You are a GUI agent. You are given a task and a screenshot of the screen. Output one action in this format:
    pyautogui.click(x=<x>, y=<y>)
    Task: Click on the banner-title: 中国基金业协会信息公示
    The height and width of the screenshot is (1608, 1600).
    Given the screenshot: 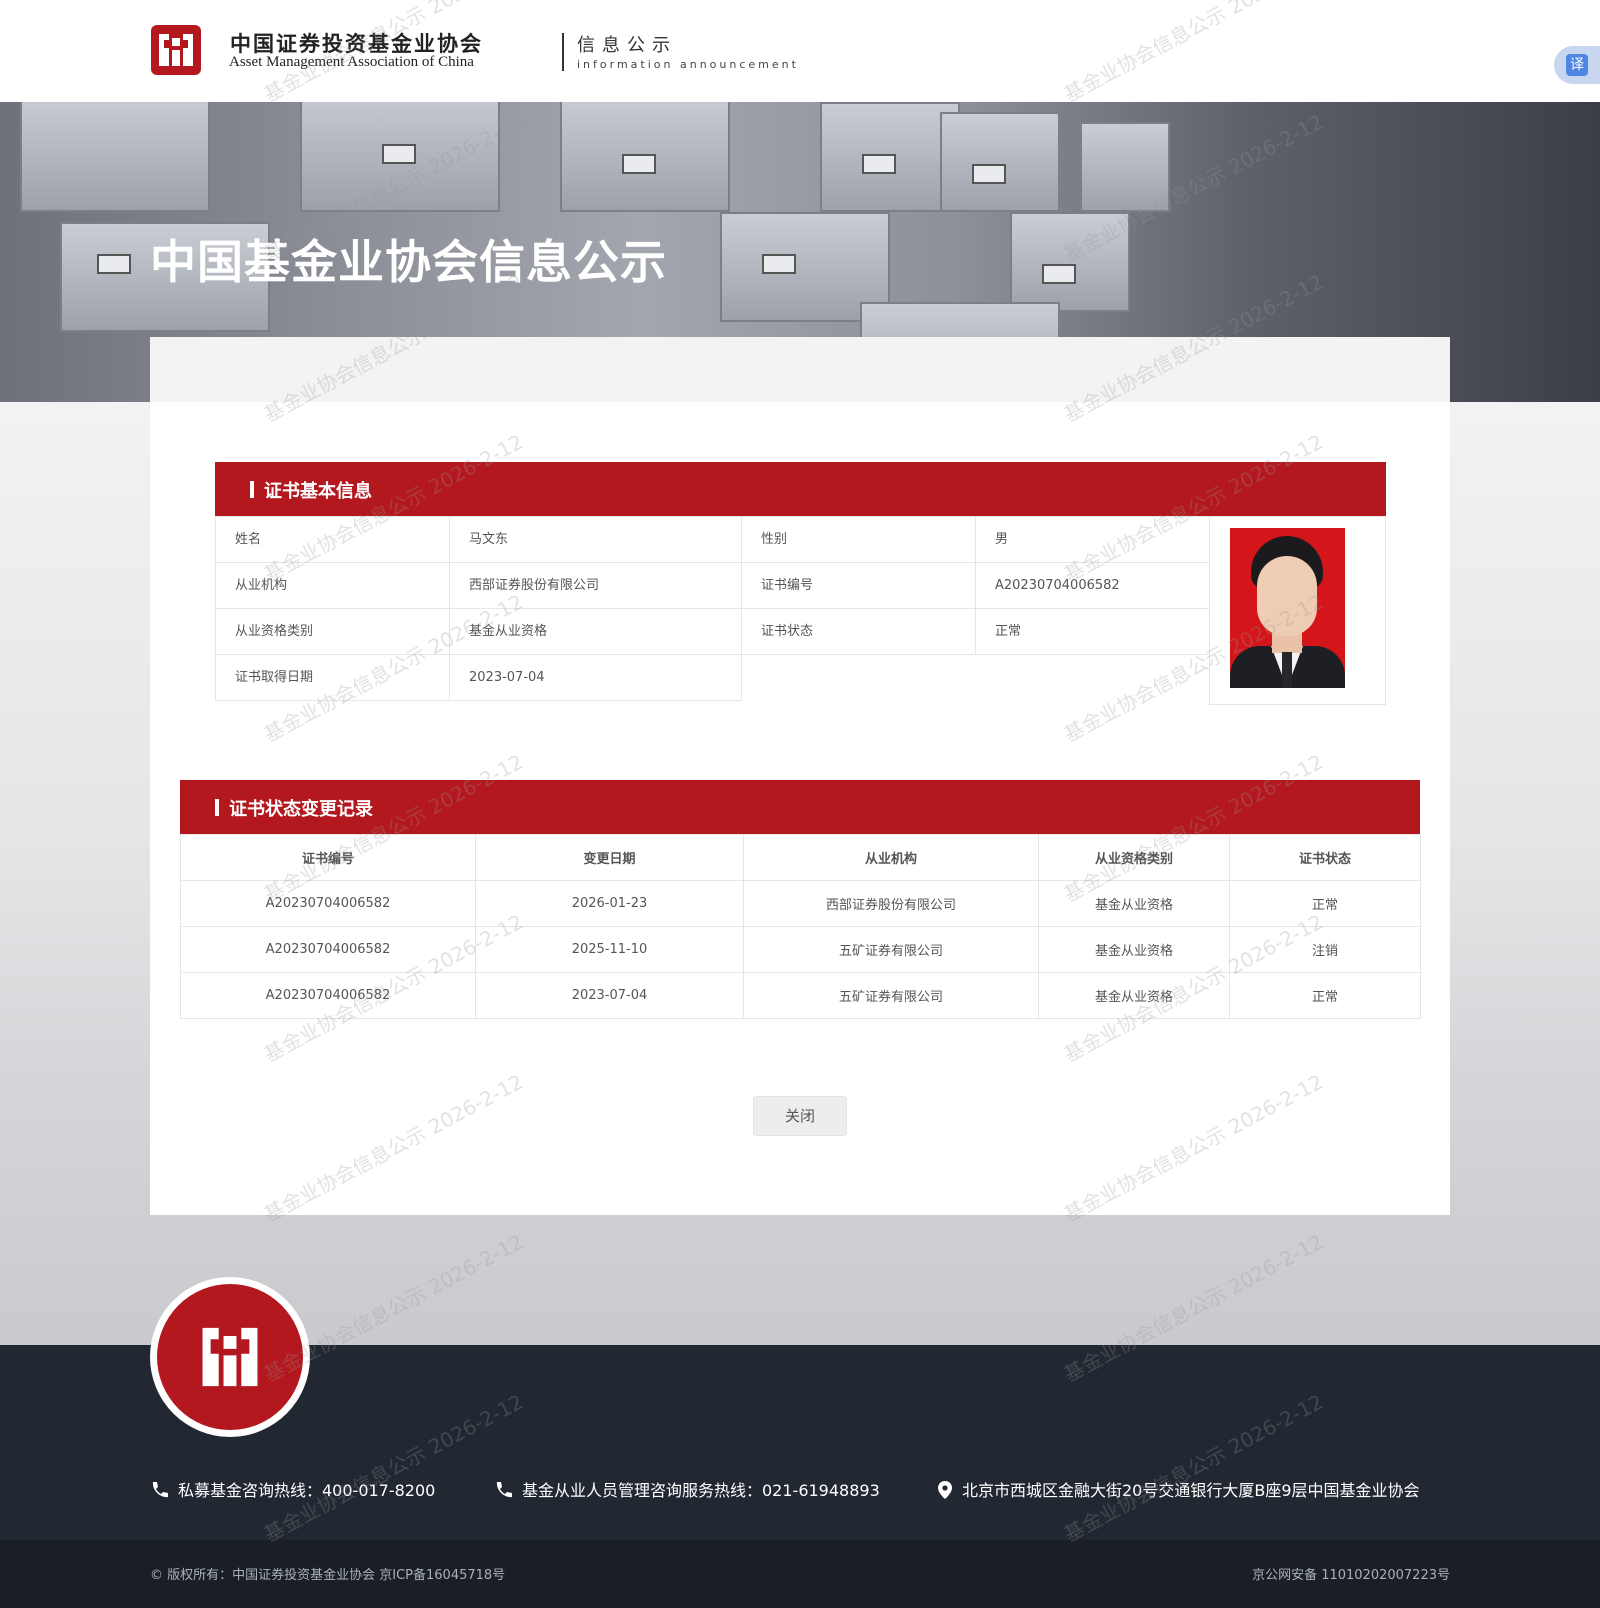 What is the action you would take?
    pyautogui.click(x=408, y=262)
    